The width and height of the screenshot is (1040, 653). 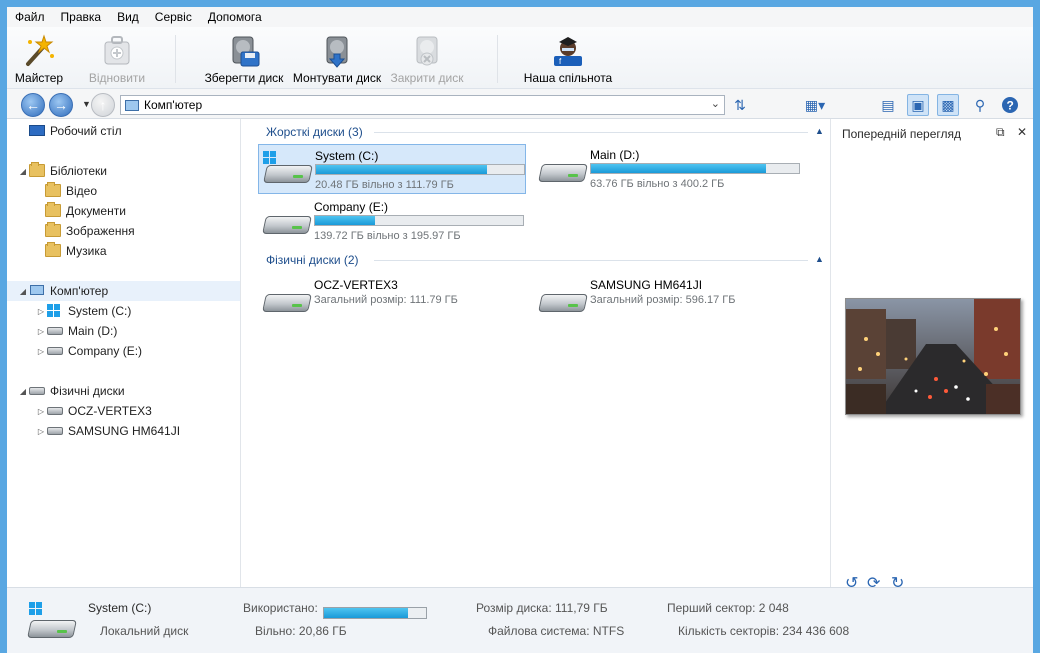 What do you see at coordinates (427, 58) in the screenshot?
I see `close-disk-button: Закрити диск` at bounding box center [427, 58].